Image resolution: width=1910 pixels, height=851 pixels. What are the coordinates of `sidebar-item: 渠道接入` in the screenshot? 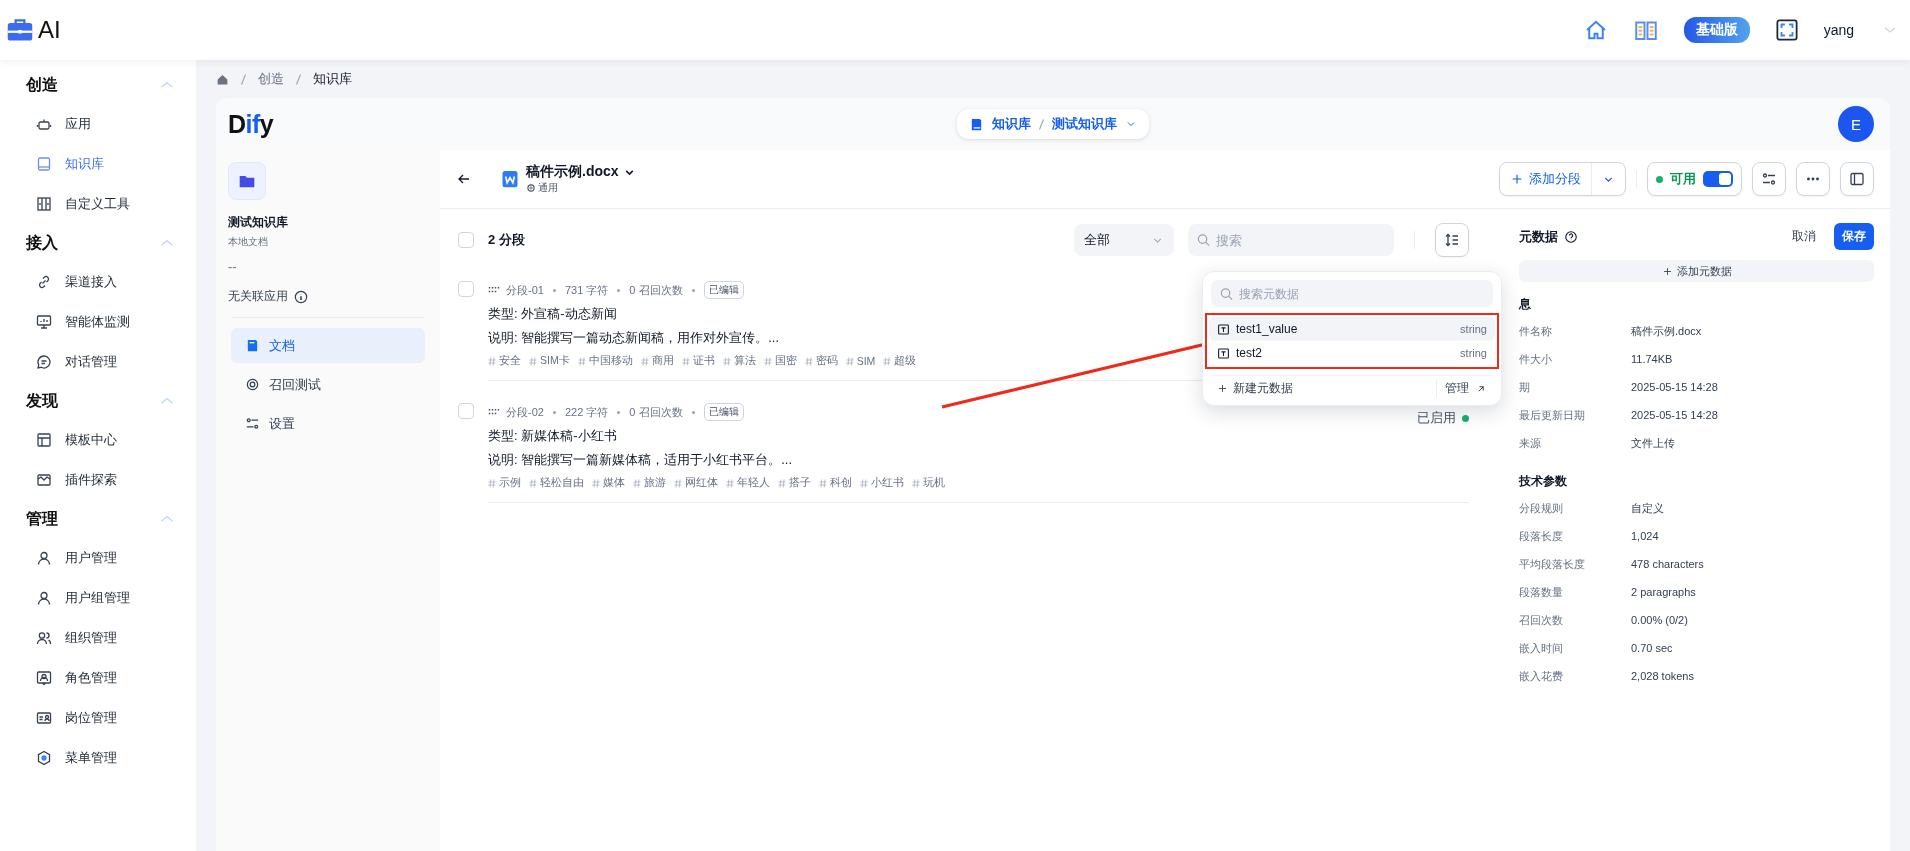 It's located at (98, 282).